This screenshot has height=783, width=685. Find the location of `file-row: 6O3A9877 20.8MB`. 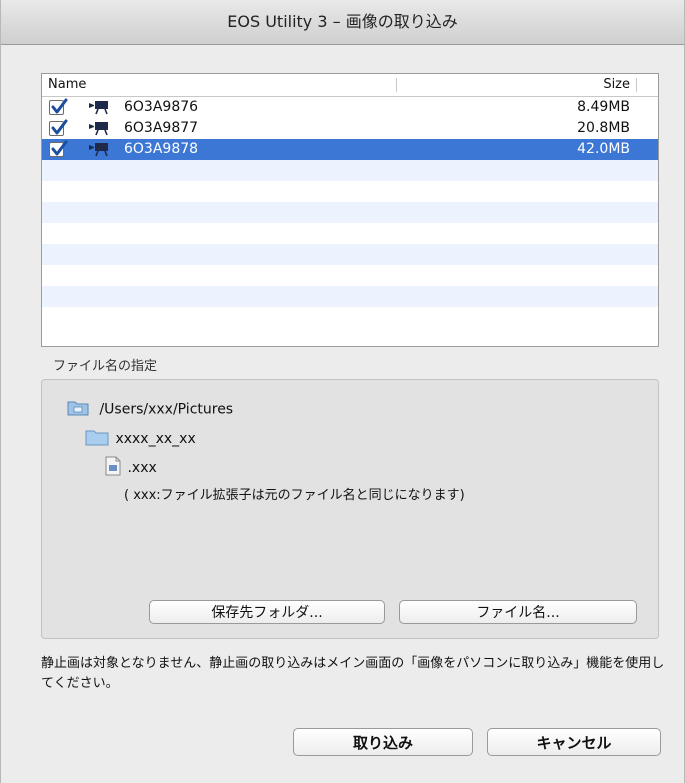

file-row: 6O3A9877 20.8MB is located at coordinates (350, 128).